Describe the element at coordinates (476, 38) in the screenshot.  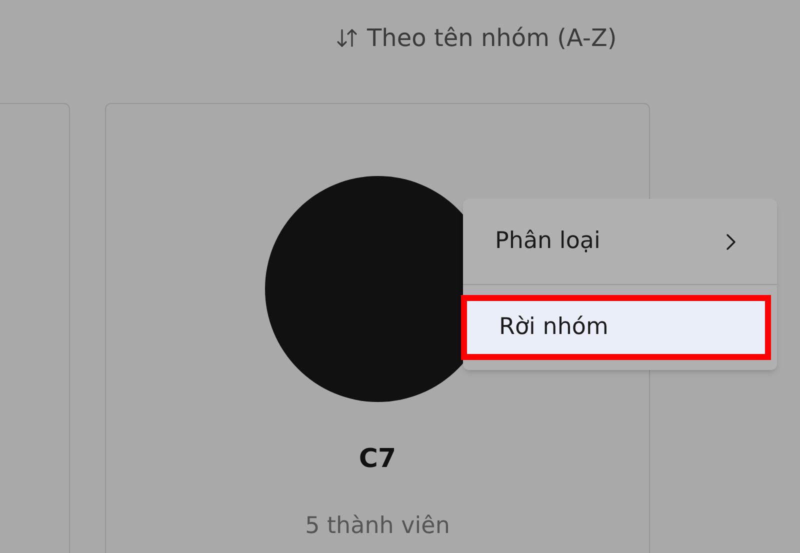
I see `sort-button: Theo tên nhóm (A-Z)` at that location.